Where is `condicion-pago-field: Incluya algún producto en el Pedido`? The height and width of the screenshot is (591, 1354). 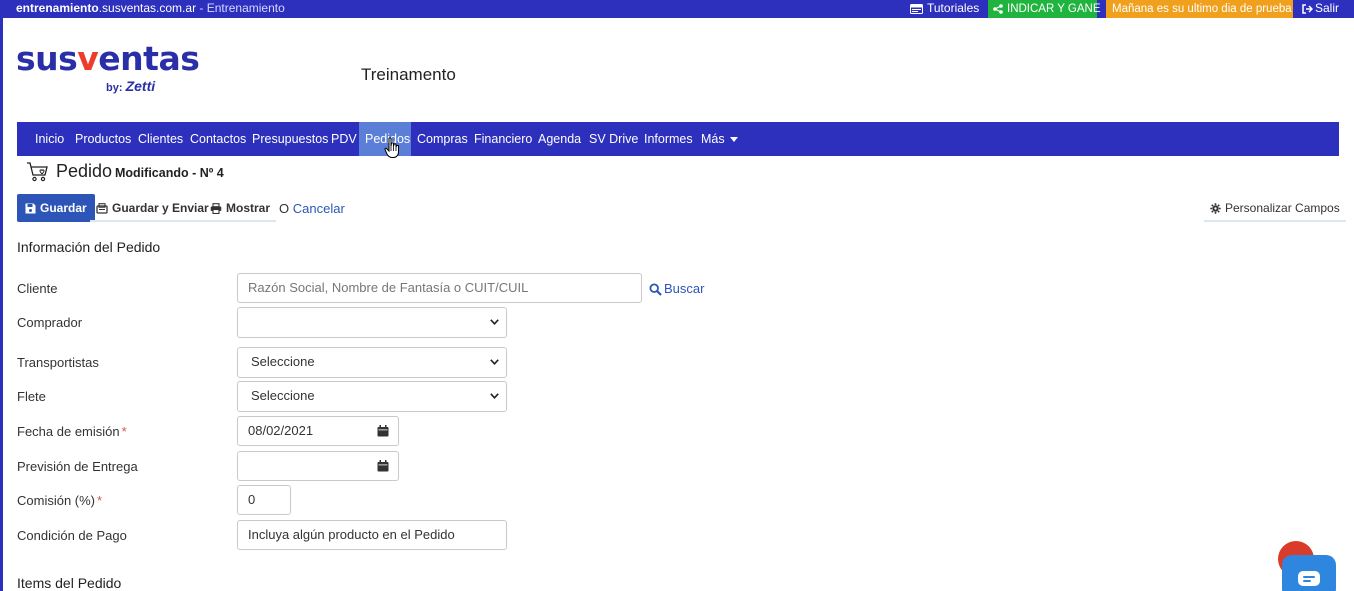
condicion-pago-field: Incluya algún producto en el Pedido is located at coordinates (372, 535).